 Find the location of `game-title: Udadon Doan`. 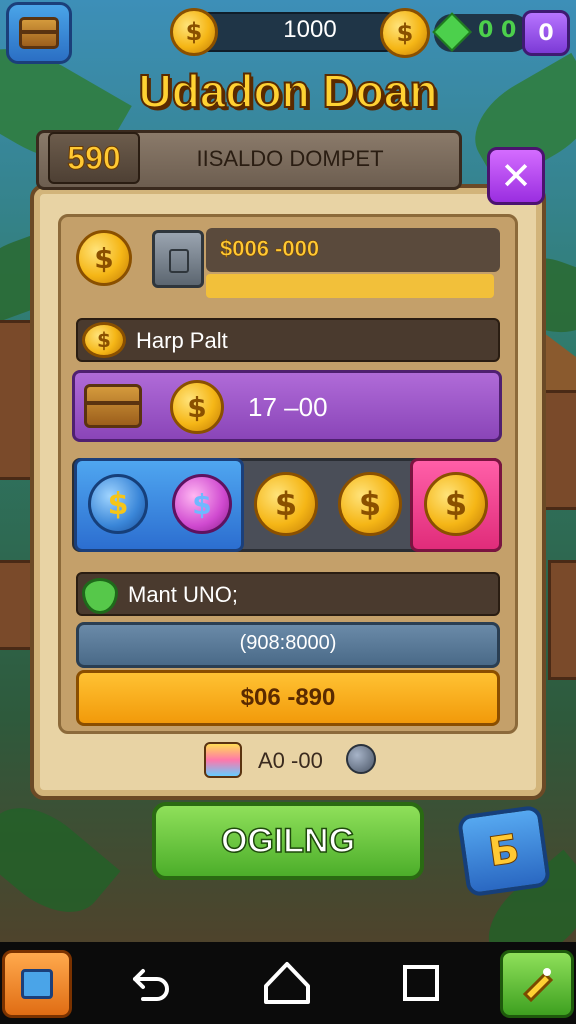

game-title: Udadon Doan is located at coordinates (288, 91).